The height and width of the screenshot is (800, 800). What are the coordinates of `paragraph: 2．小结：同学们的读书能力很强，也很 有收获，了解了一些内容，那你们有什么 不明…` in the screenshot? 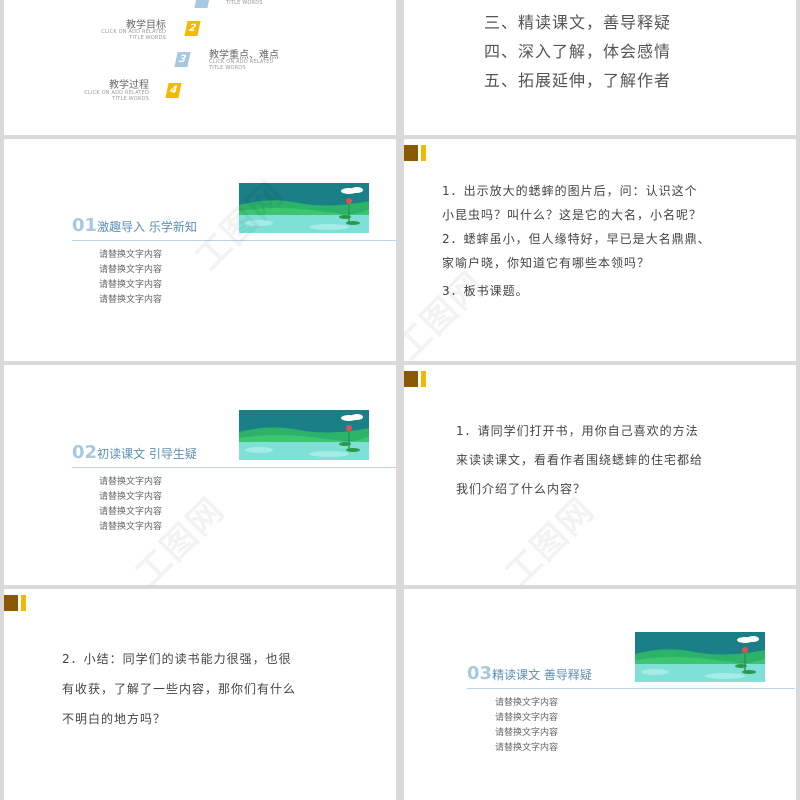 It's located at (179, 689).